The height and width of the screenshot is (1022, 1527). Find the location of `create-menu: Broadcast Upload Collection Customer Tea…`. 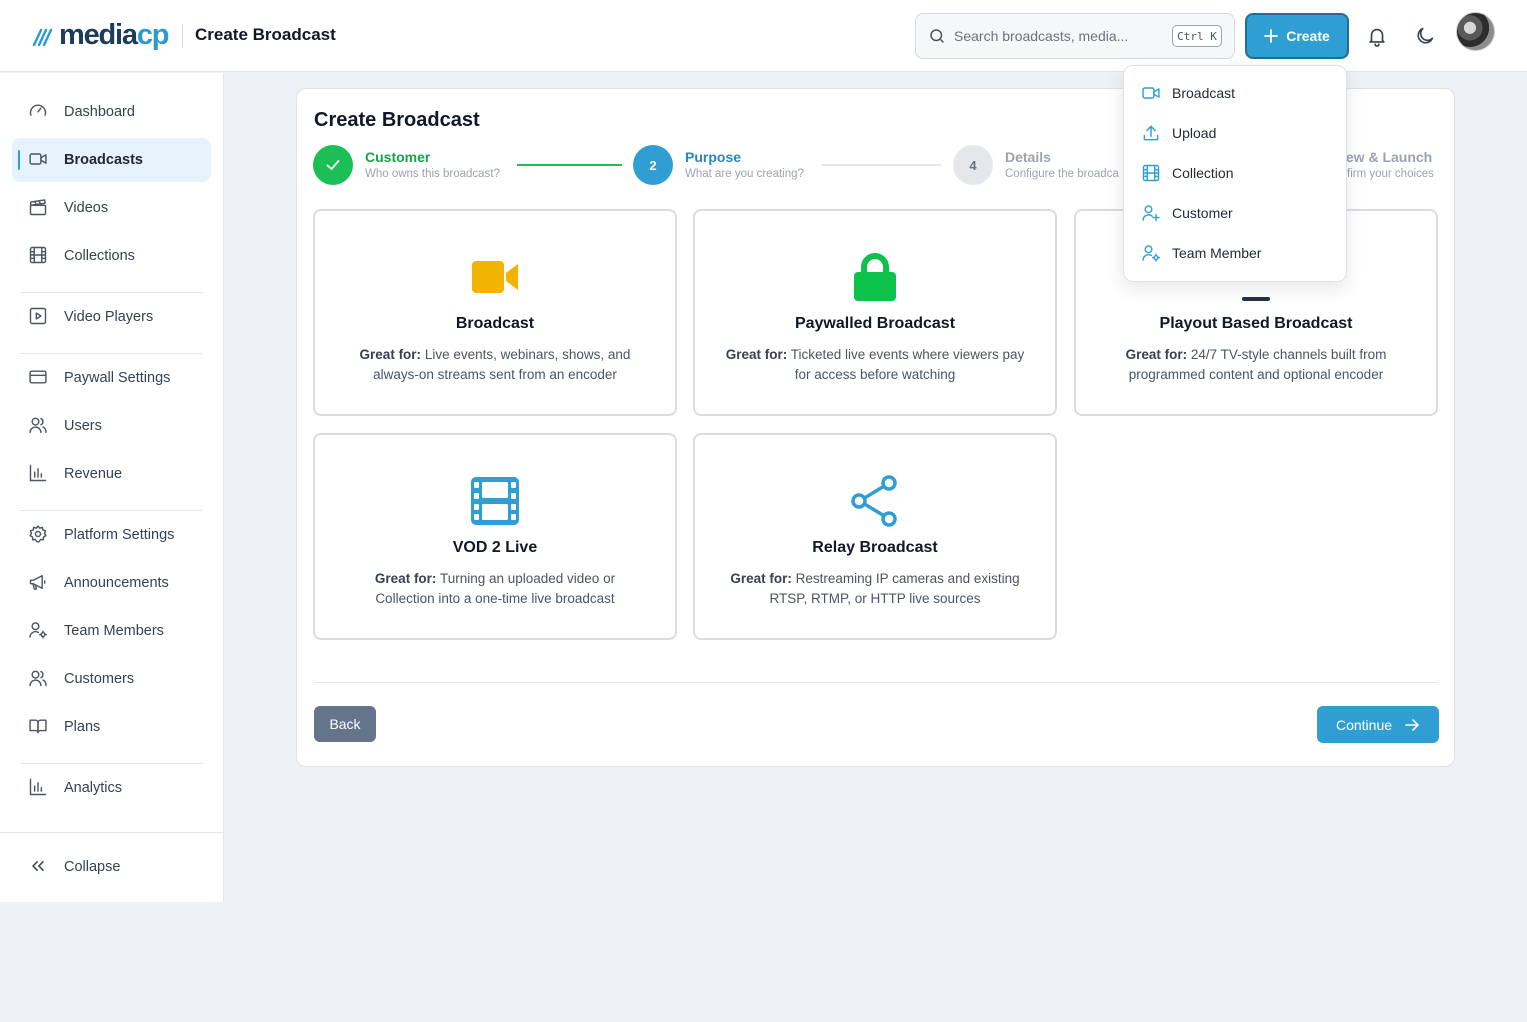

create-menu: Broadcast Upload Collection Customer Tea… is located at coordinates (1235, 173).